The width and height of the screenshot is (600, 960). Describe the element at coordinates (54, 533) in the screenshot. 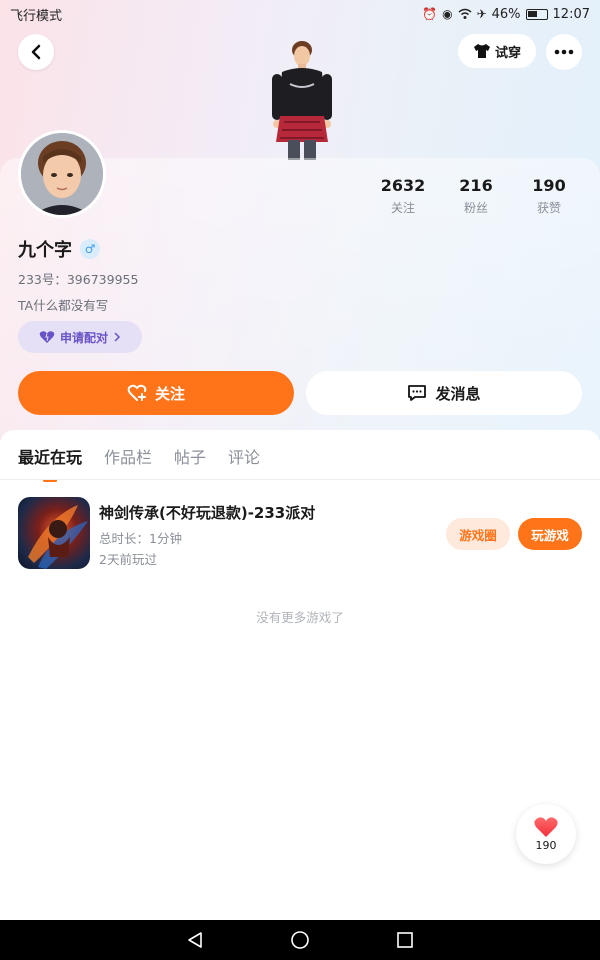

I see `game-icon` at that location.